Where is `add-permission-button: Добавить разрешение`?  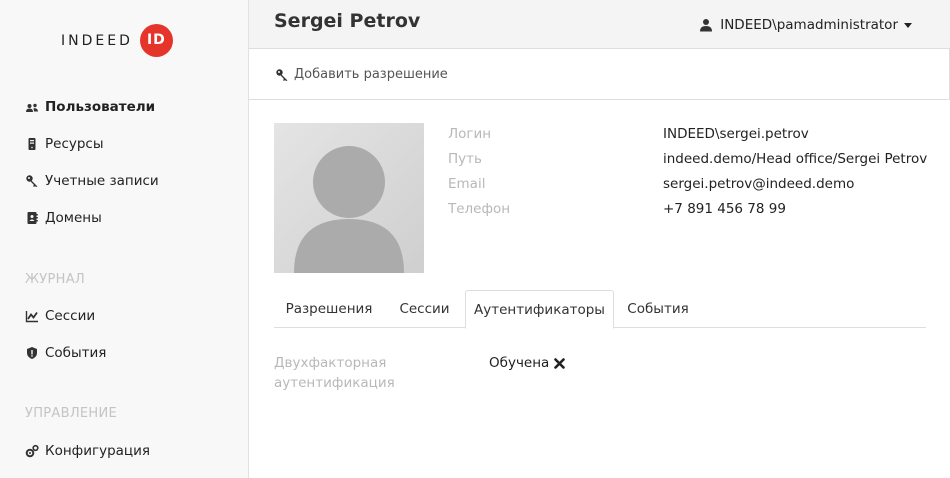
add-permission-button: Добавить разрешение is located at coordinates (361, 74).